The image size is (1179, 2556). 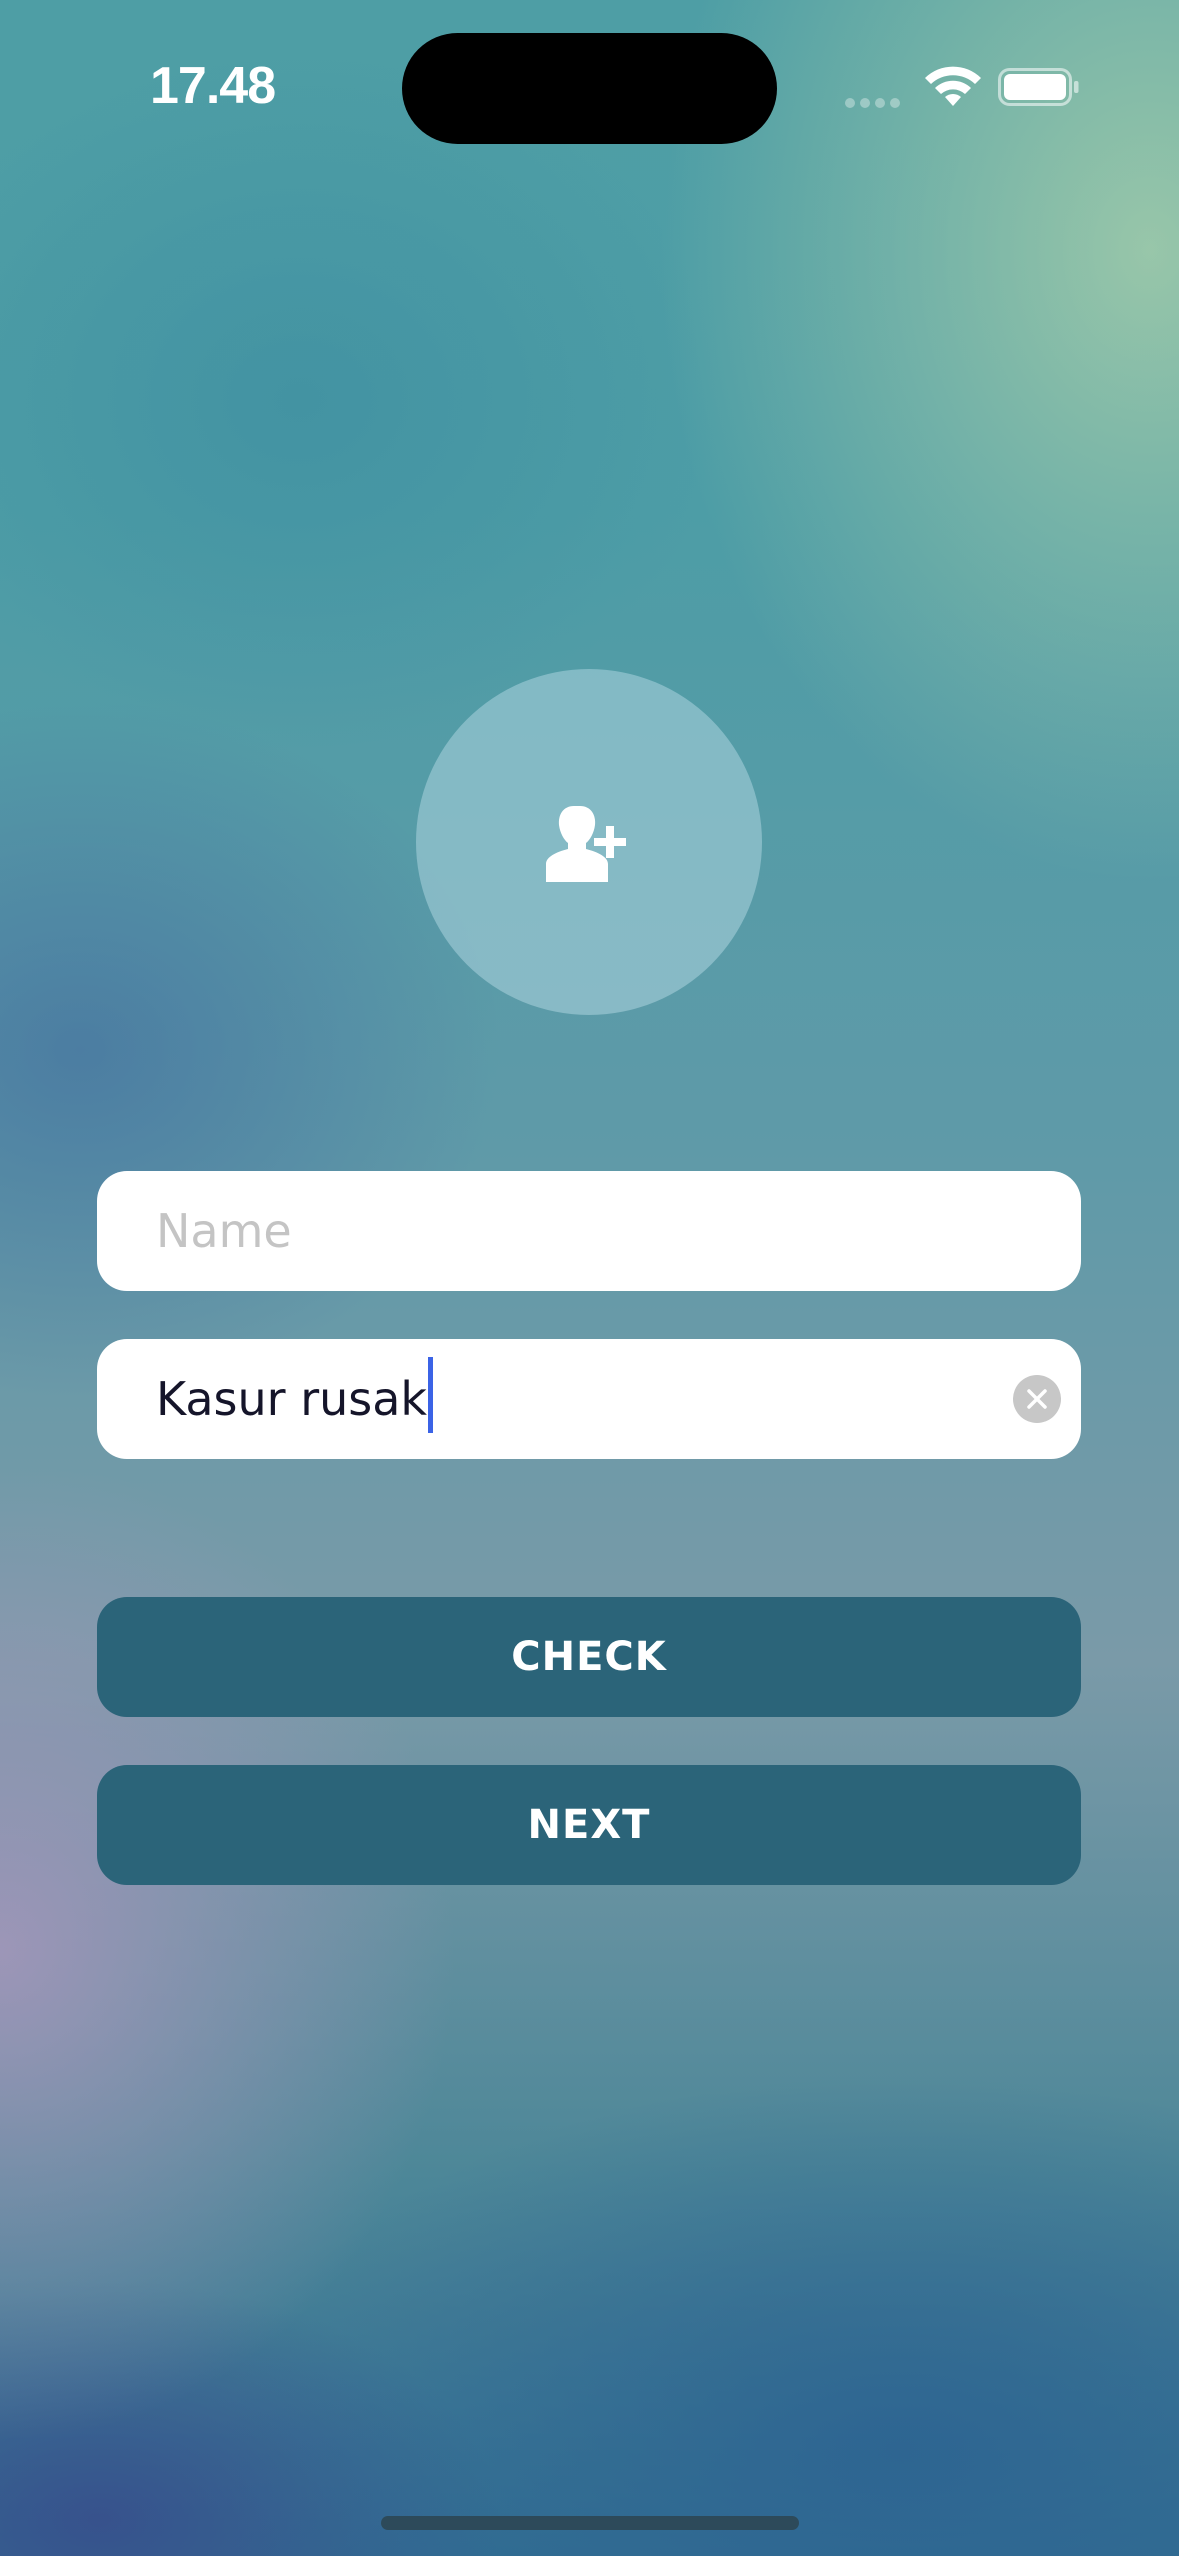 I want to click on cellular-signal-icon, so click(x=875, y=100).